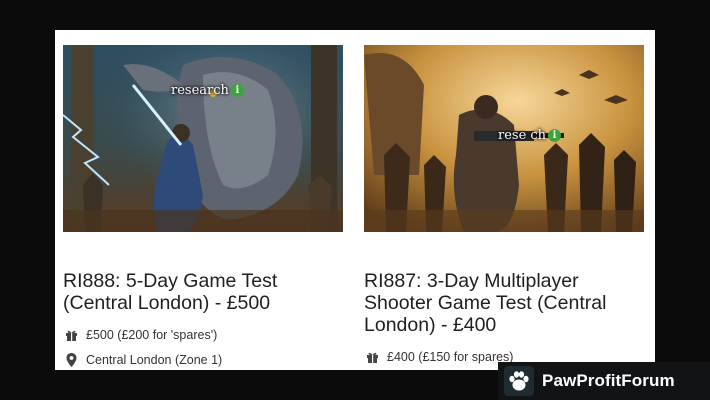  I want to click on listing-reward: £500 (£200 for 'spares'), so click(203, 335).